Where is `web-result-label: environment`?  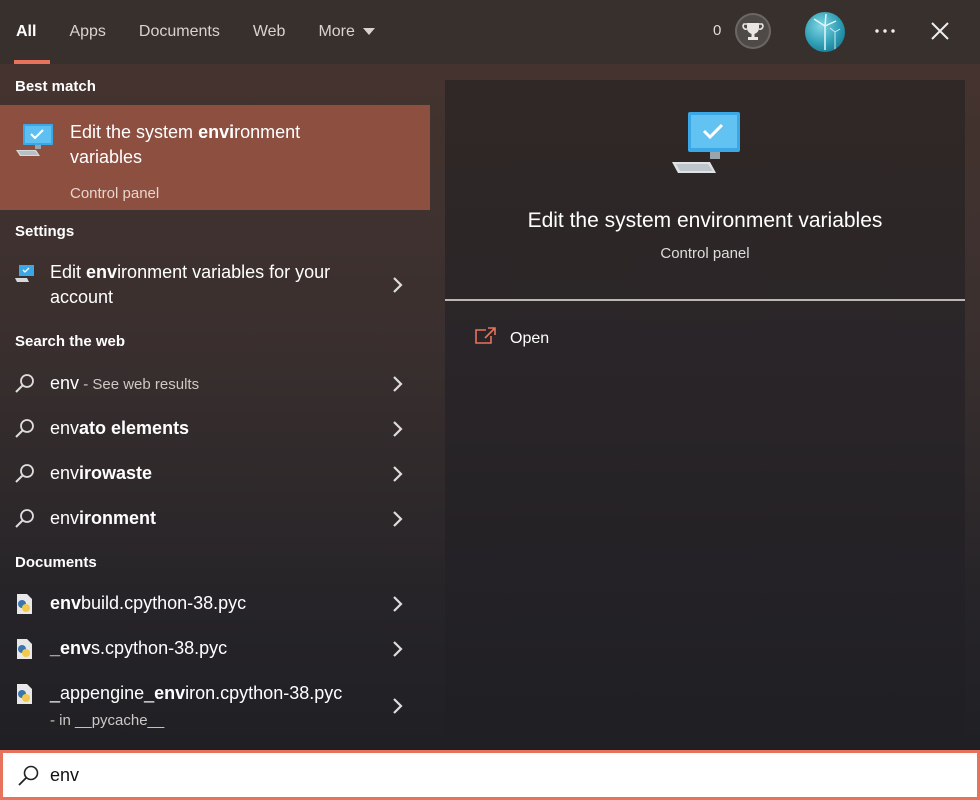 web-result-label: environment is located at coordinates (103, 518).